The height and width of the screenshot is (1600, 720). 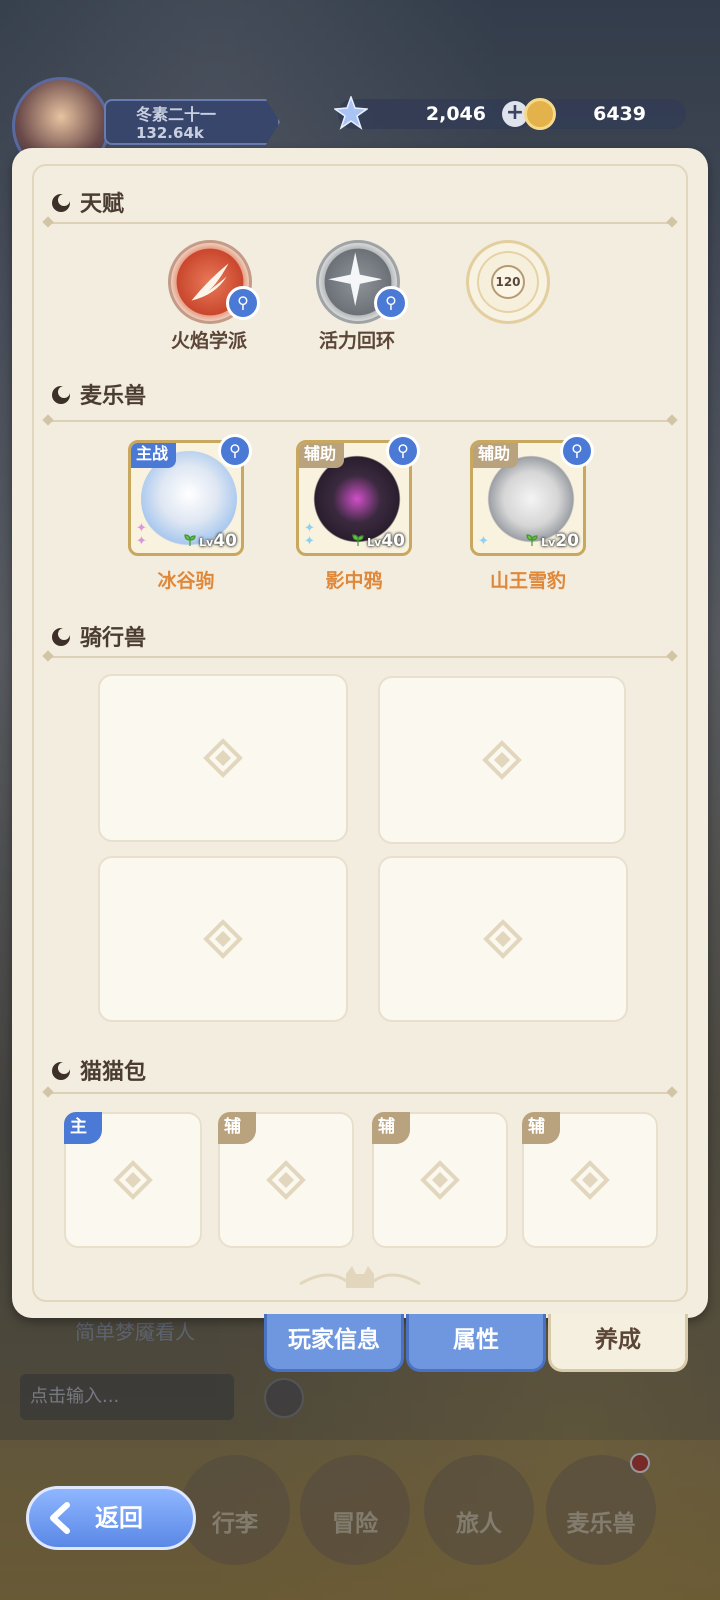 I want to click on back-arrow-icon, so click(x=60, y=1518).